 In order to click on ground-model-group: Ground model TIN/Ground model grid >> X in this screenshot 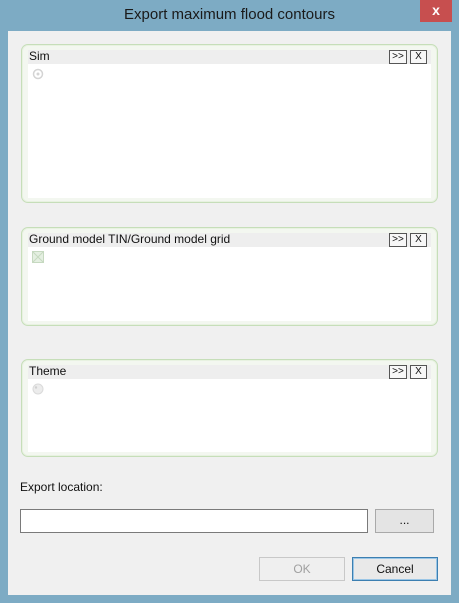, I will do `click(229, 276)`.